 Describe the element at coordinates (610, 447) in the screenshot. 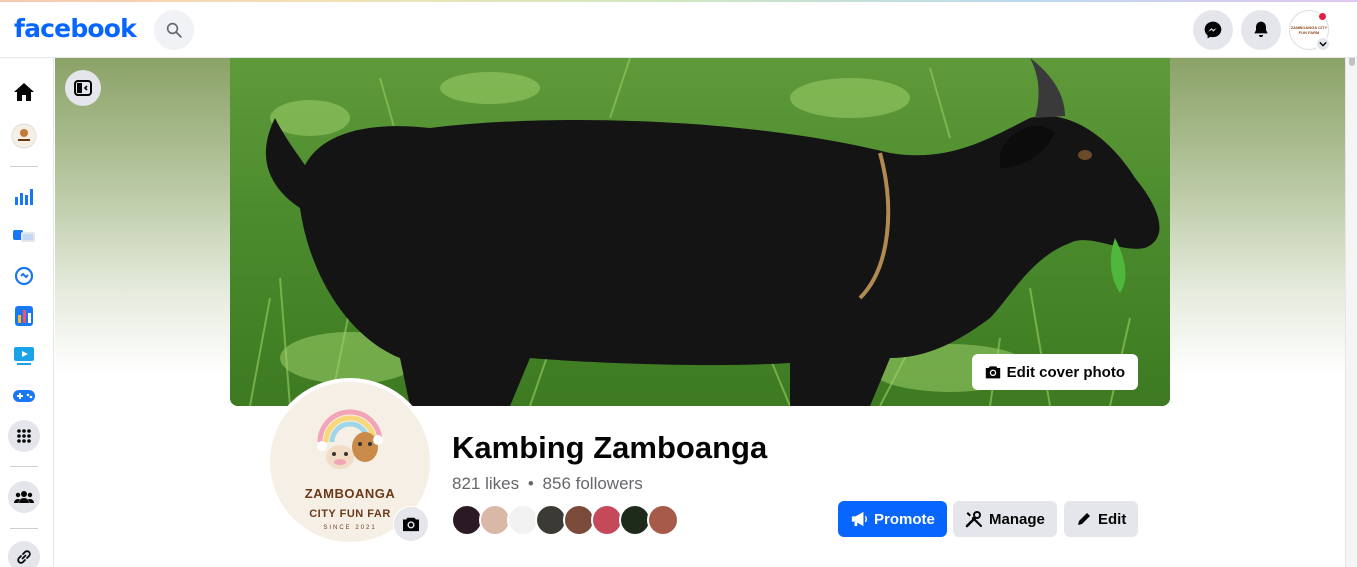

I see `page-title: Kambing Zamboanga` at that location.